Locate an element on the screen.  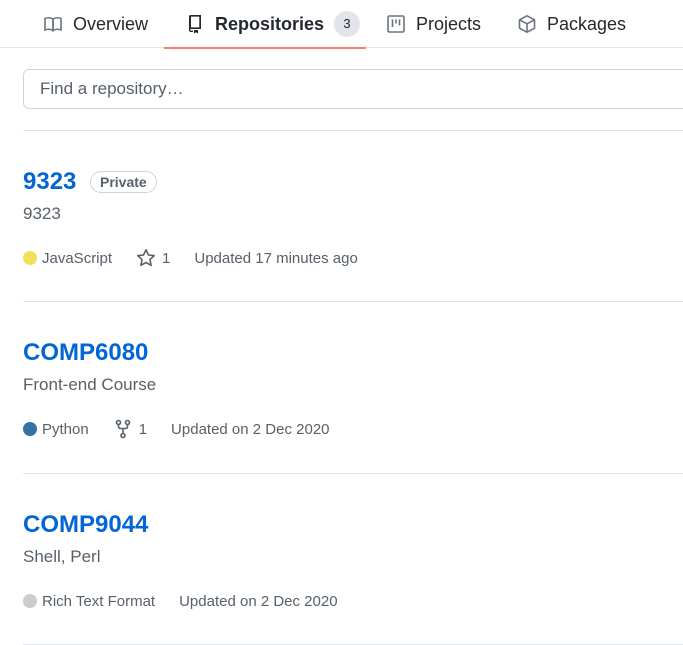
repo-meta: JavaScript 1 Updated 17 minutes ago is located at coordinates (202, 258).